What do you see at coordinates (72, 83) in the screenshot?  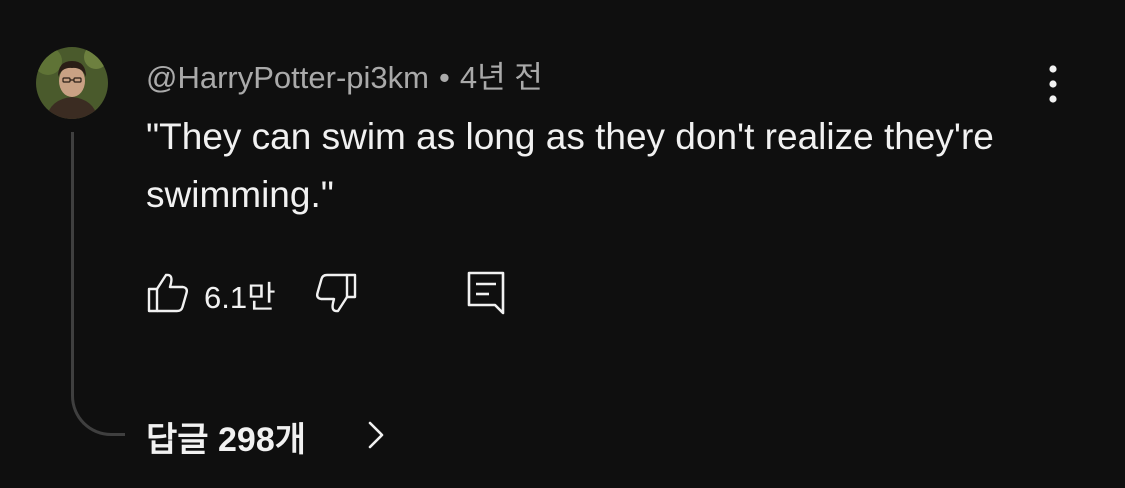 I see `avatar` at bounding box center [72, 83].